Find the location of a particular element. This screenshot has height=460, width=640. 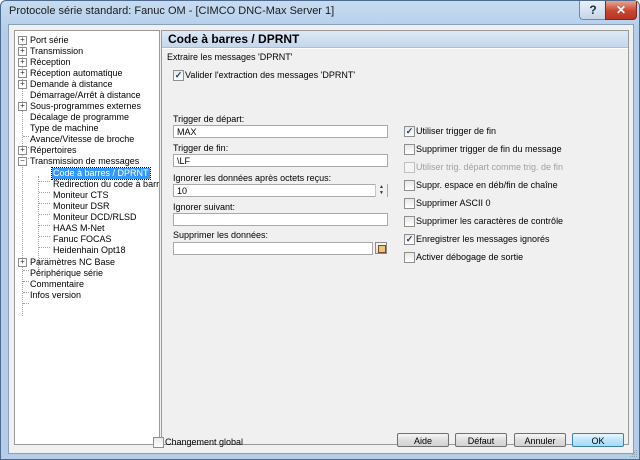

delete-data-input is located at coordinates (273, 248).